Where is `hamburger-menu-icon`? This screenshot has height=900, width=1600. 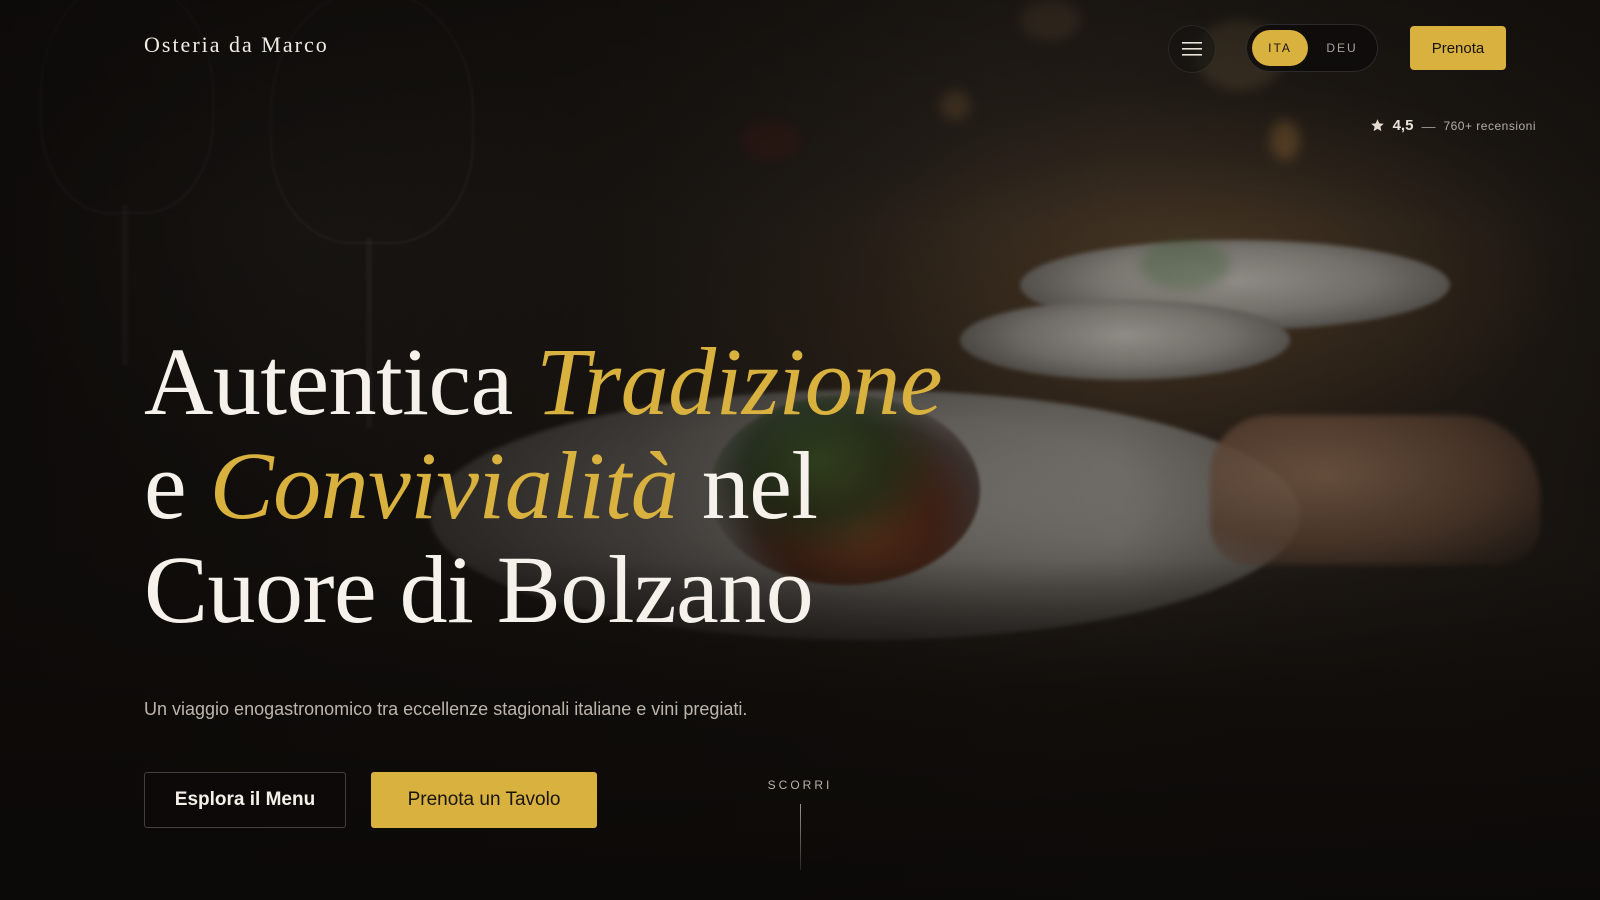
hamburger-menu-icon is located at coordinates (1192, 49).